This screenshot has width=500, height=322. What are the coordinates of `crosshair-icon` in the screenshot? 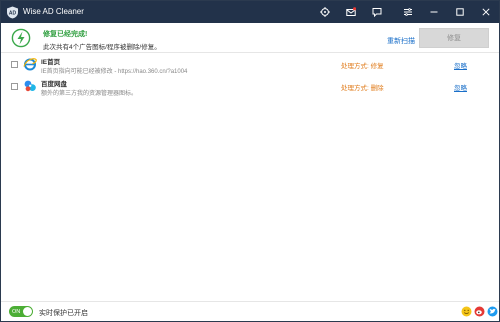 It's located at (325, 12).